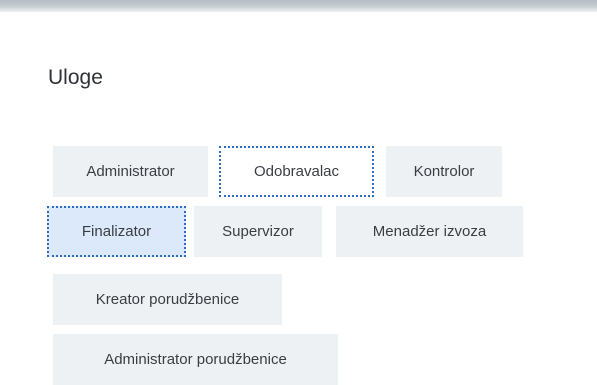 Image resolution: width=597 pixels, height=385 pixels. I want to click on role-chip-menadzer-izvoza: Menadžer izvoza, so click(429, 231).